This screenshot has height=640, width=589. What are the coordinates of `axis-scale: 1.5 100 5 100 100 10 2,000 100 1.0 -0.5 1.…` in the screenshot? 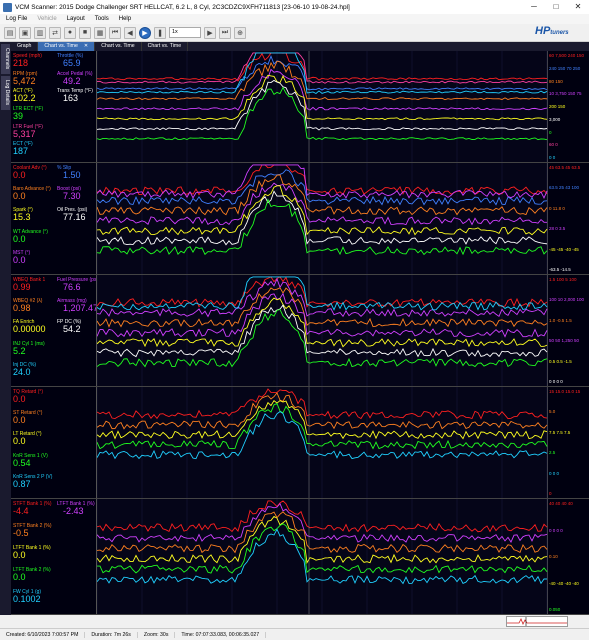 It's located at (568, 330).